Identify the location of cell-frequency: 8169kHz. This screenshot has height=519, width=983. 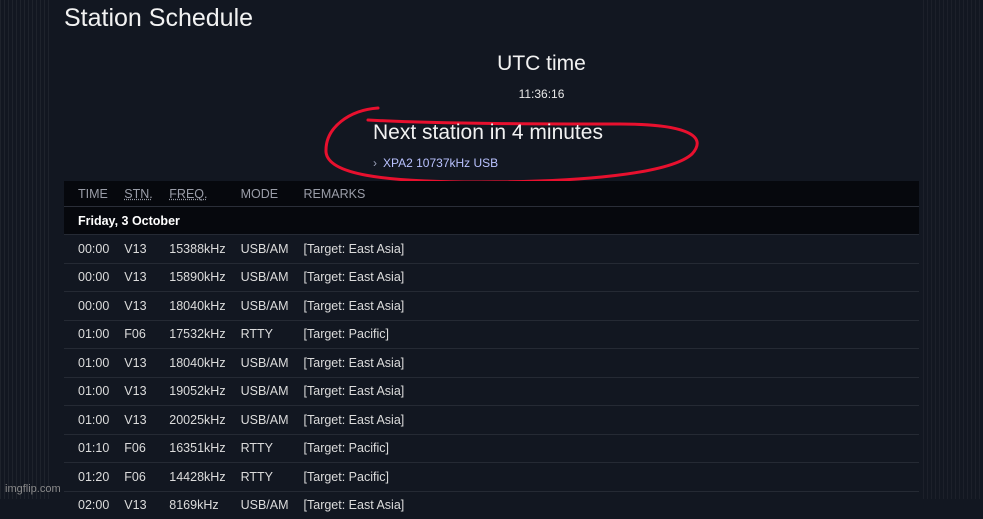
(191, 504).